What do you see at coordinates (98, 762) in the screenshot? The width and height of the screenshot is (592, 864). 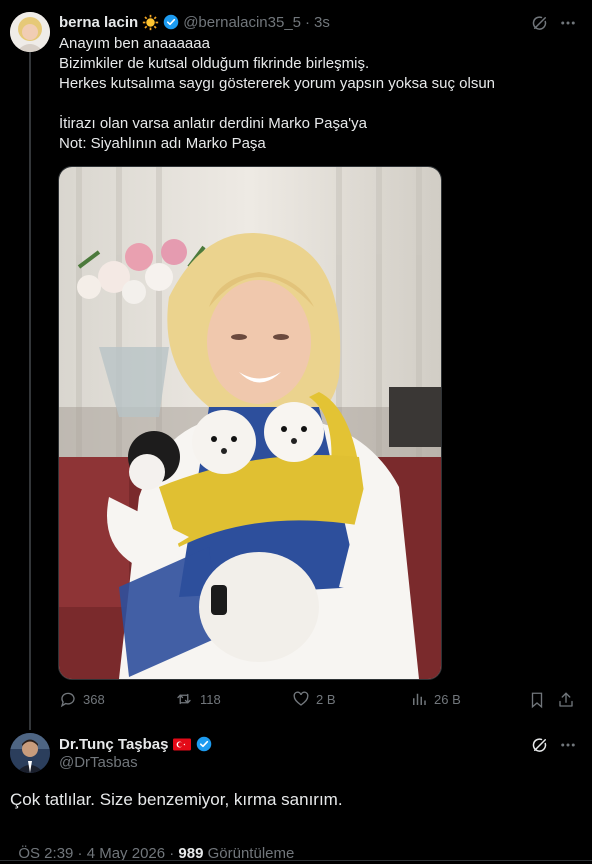 I see `handle: @DrTasbas` at bounding box center [98, 762].